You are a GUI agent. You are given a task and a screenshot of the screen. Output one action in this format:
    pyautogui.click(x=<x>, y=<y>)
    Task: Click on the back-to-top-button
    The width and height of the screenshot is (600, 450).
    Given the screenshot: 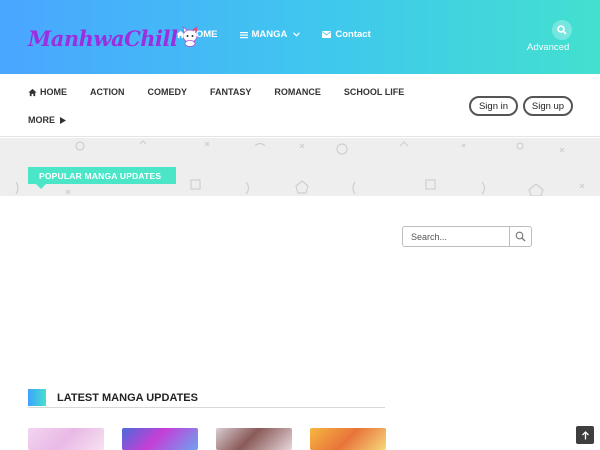 What is the action you would take?
    pyautogui.click(x=585, y=435)
    